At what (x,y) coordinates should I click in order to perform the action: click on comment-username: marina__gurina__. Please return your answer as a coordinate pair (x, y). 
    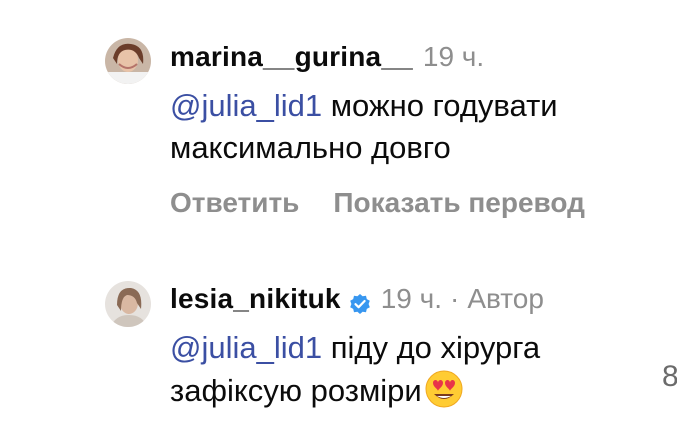
    Looking at the image, I should click on (291, 57).